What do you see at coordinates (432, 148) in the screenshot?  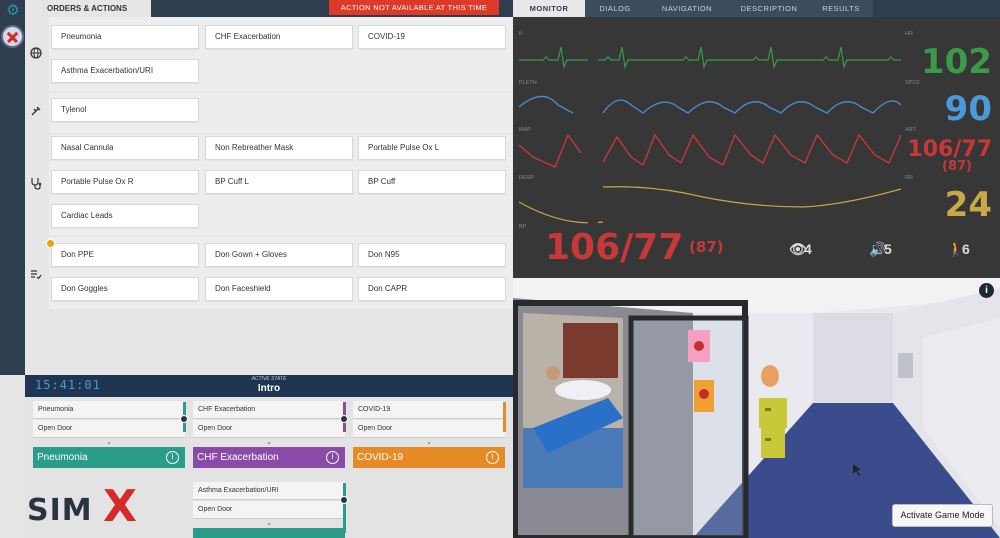 I see `order-pulse-ox-l: Portable Pulse Ox L` at bounding box center [432, 148].